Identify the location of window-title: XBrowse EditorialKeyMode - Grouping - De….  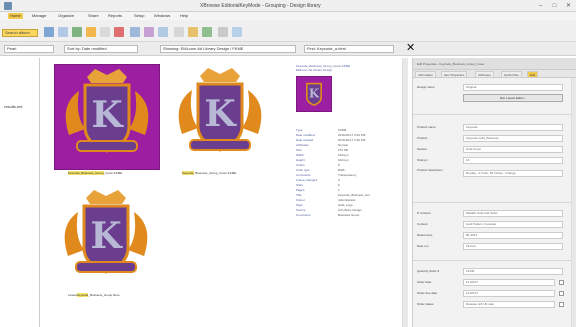
(260, 6).